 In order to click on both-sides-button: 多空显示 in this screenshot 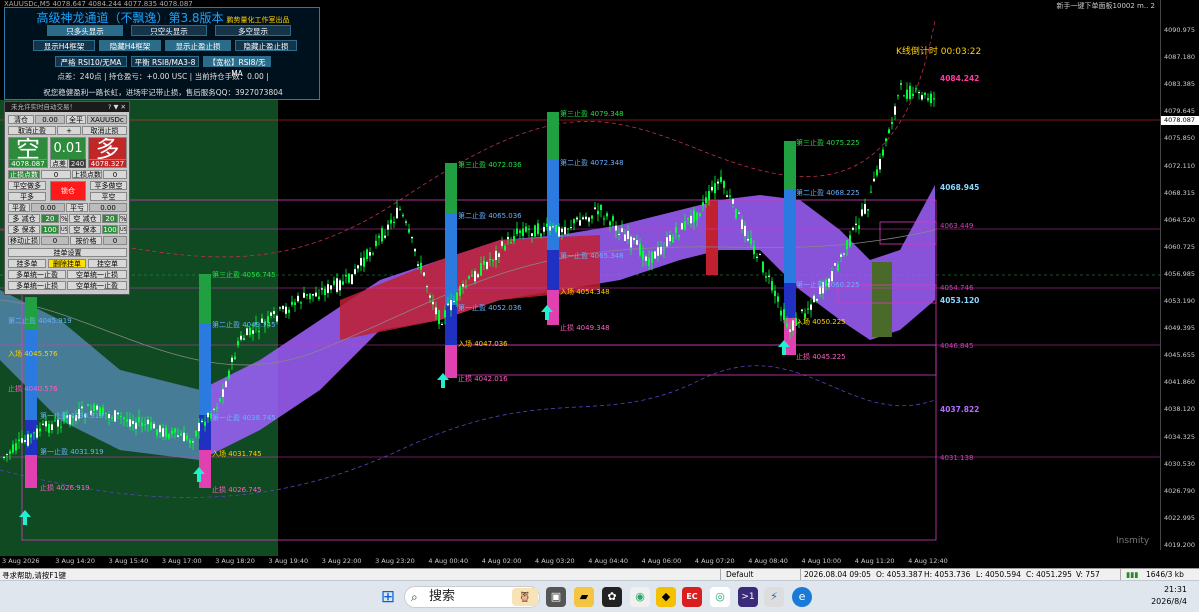, I will do `click(253, 30)`.